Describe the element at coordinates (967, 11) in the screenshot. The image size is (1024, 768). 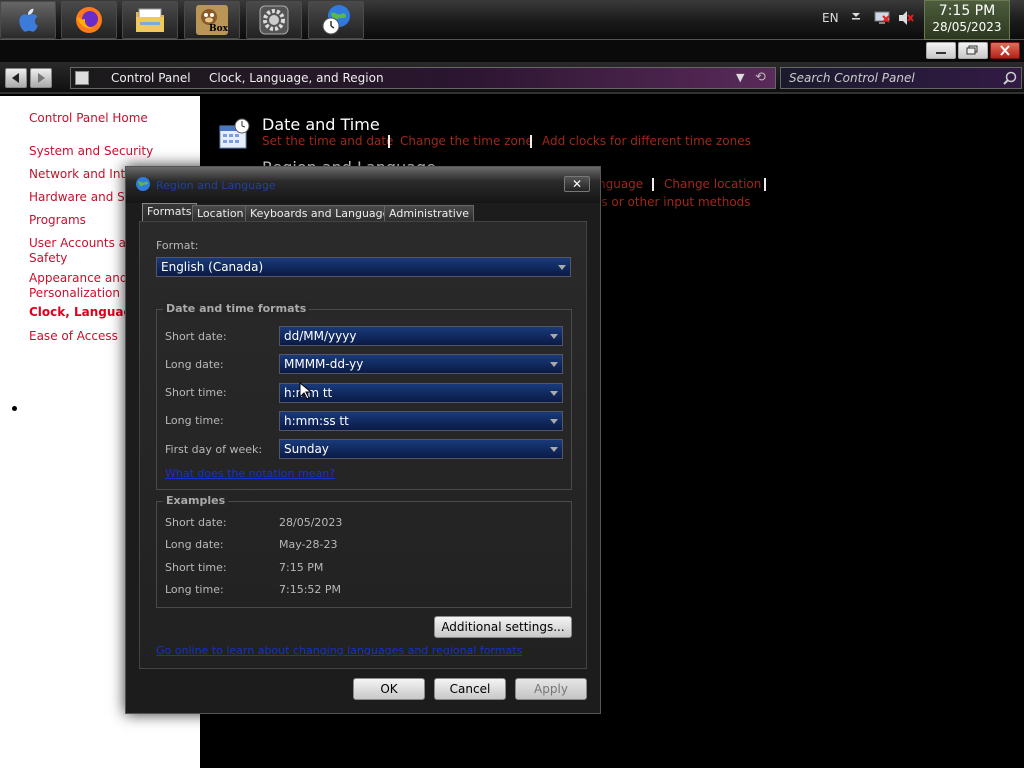
I see `clock-time: 7:15 PM` at that location.